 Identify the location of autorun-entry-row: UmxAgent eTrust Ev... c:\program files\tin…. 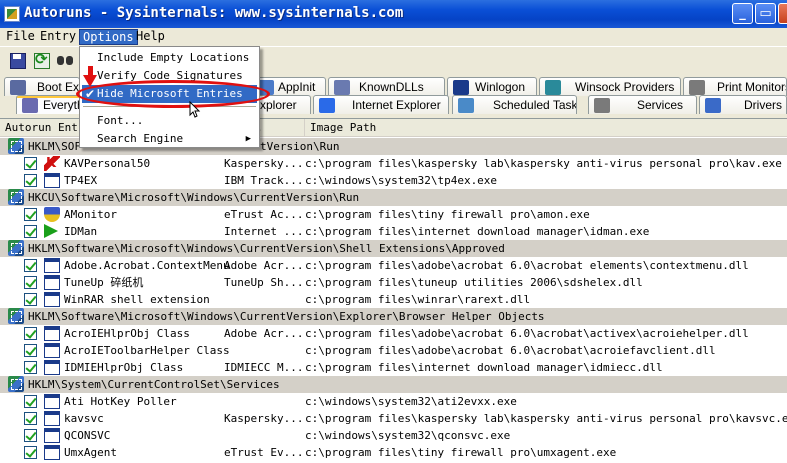
(393, 452).